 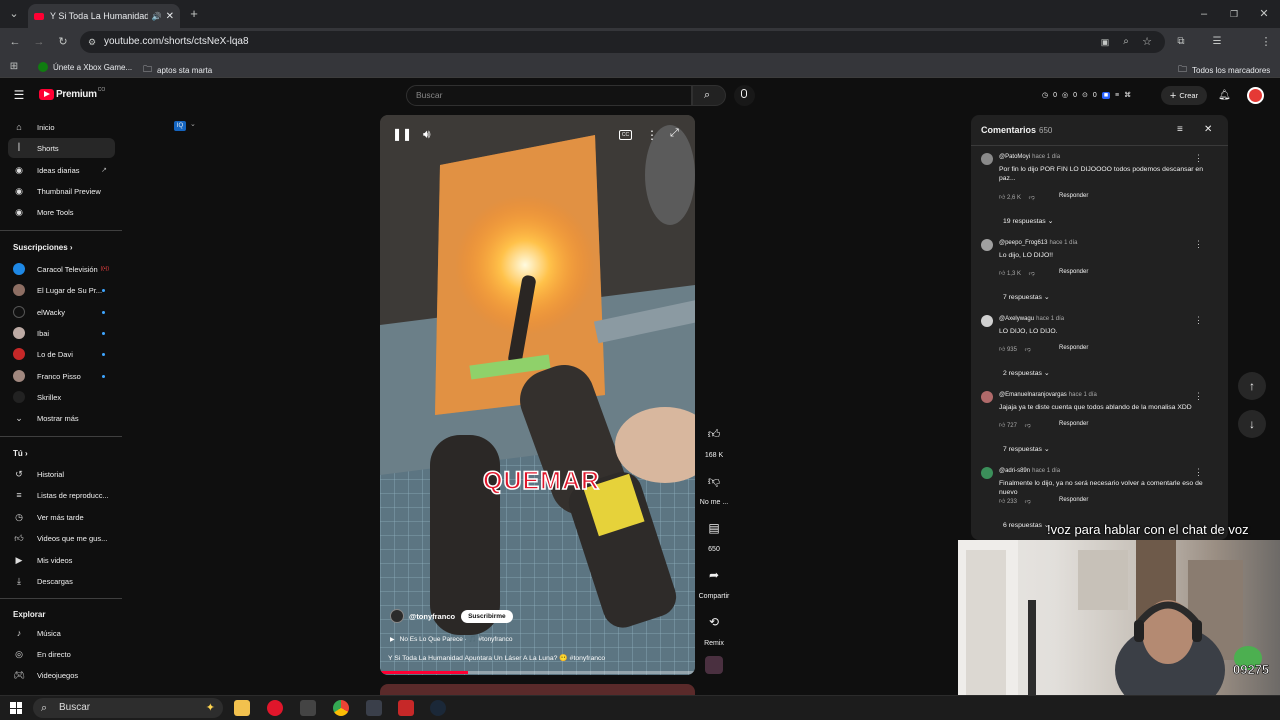 I want to click on browser-menu-icon: ⋮, so click(x=1266, y=42).